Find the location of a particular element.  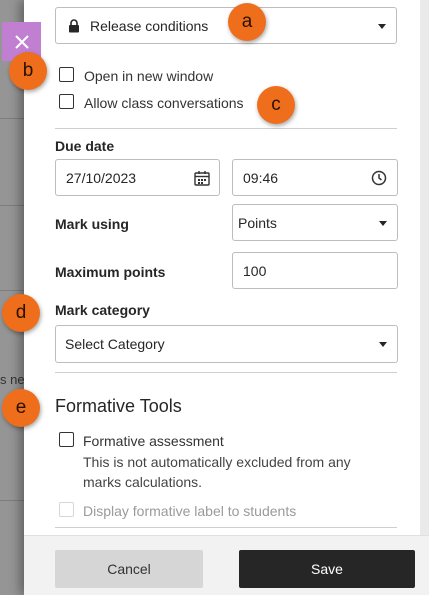

open-new-window-option: Open in new window is located at coordinates (136, 76).